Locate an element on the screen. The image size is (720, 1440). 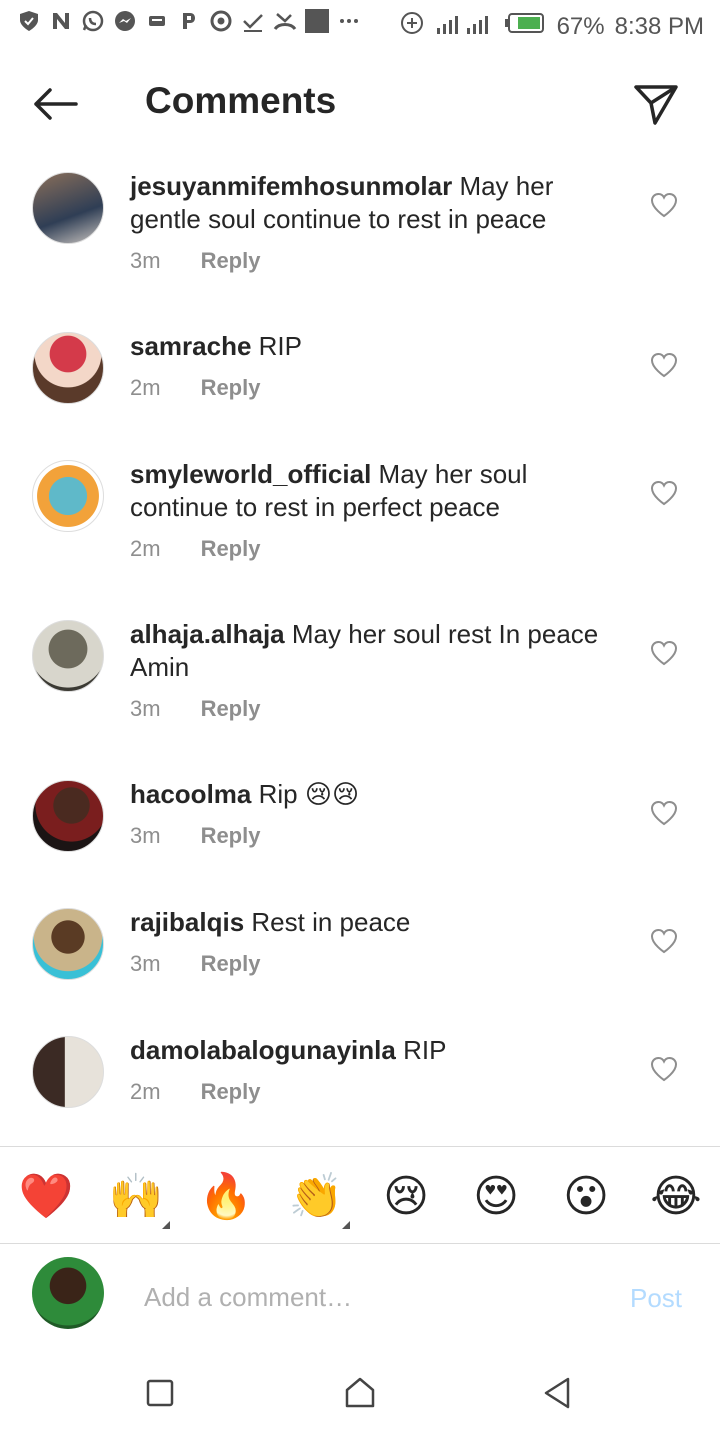
comment-text: samrache RIP is located at coordinates (380, 346).